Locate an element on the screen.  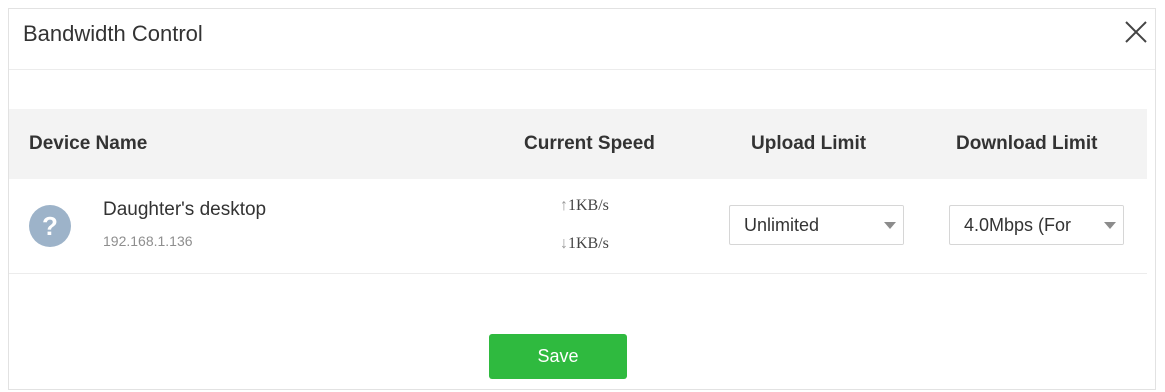
download-speed-value: 1KB/s is located at coordinates (588, 243).